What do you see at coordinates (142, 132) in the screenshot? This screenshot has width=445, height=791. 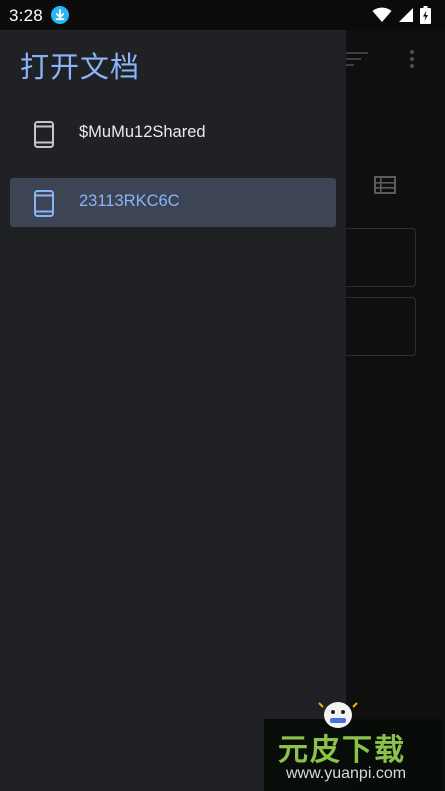 I see `drawer-item-label: $MuMu12Shared` at bounding box center [142, 132].